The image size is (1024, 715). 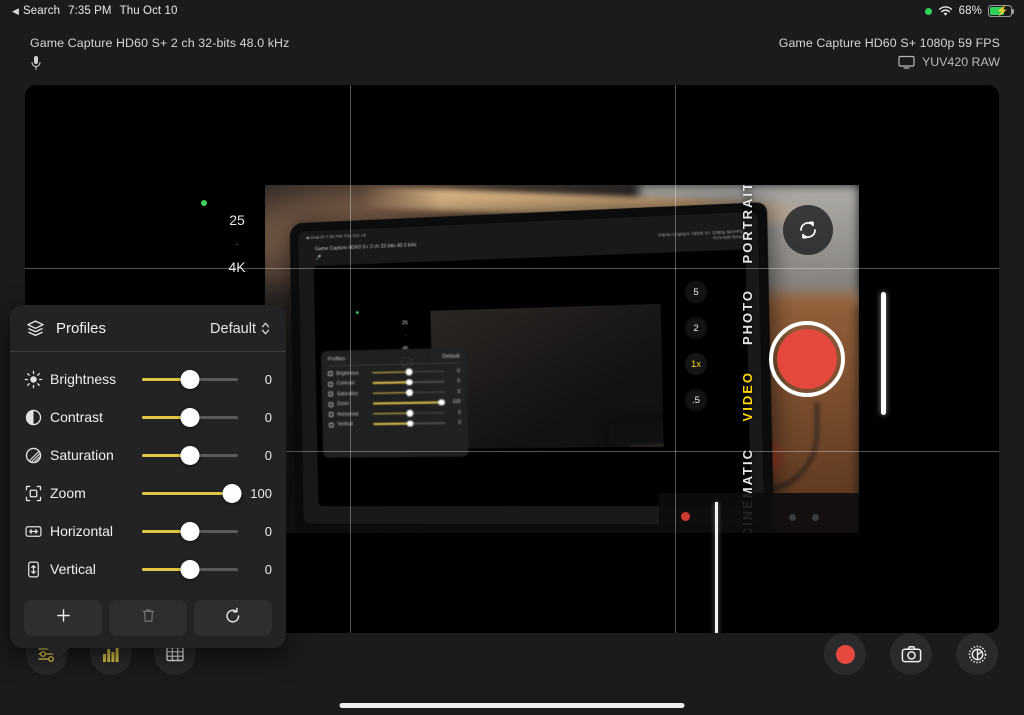 I want to click on mini-slider-row: Brightness 0, so click(x=393, y=372).